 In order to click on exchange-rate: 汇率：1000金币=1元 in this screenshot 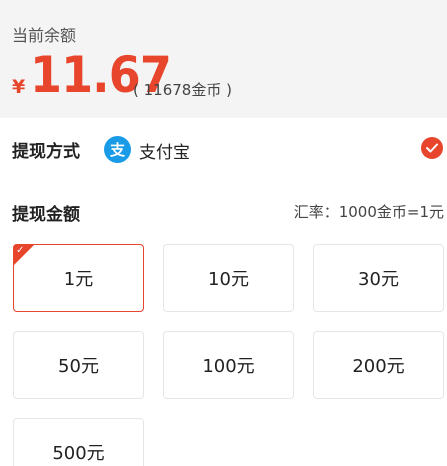, I will do `click(368, 212)`.